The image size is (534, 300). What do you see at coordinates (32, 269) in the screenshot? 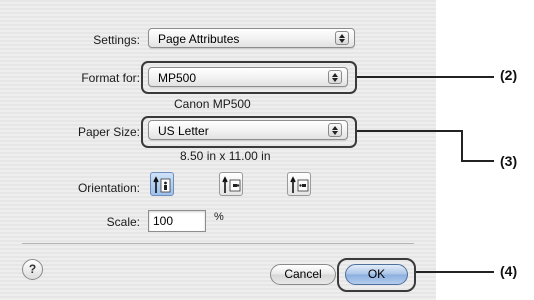
I see `help-button: ?` at bounding box center [32, 269].